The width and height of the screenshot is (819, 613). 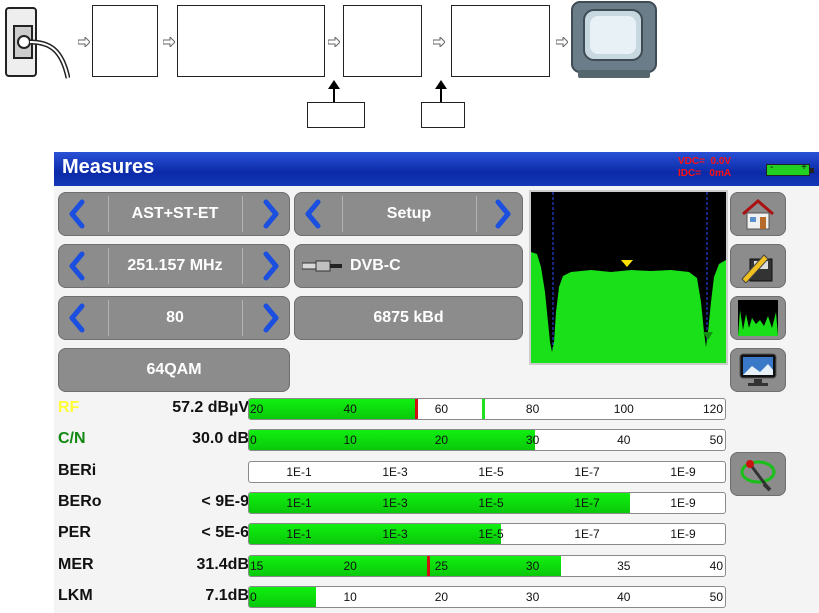 I want to click on channel-value: 80, so click(x=175, y=318).